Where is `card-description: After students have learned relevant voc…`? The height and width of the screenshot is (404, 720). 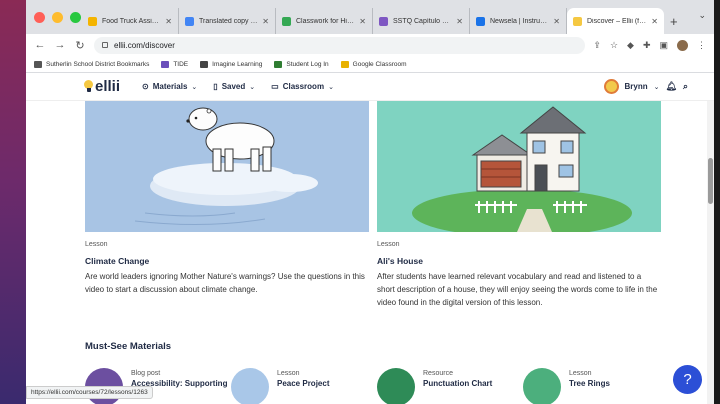 card-description: After students have learned relevant voc… is located at coordinates (517, 289).